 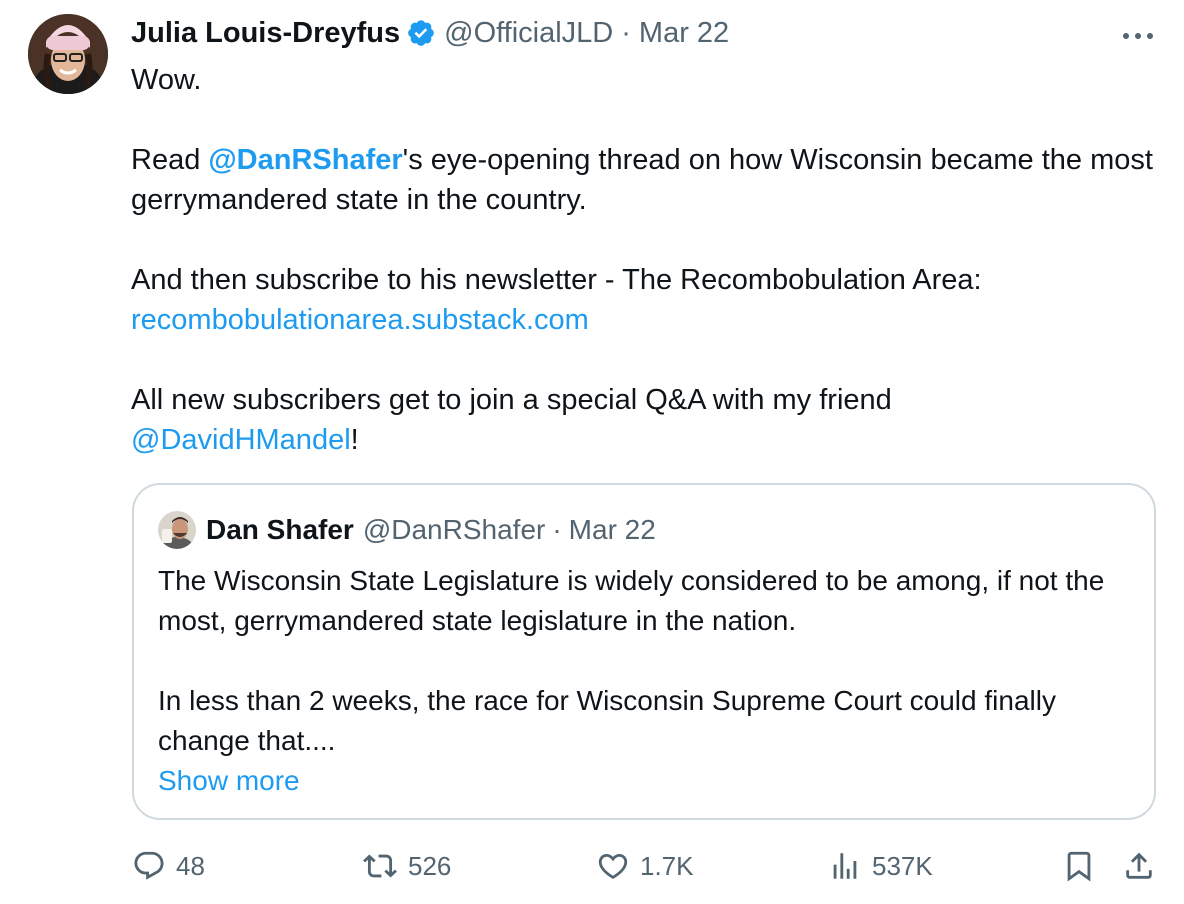 What do you see at coordinates (177, 530) in the screenshot?
I see `quoted-author-avatar` at bounding box center [177, 530].